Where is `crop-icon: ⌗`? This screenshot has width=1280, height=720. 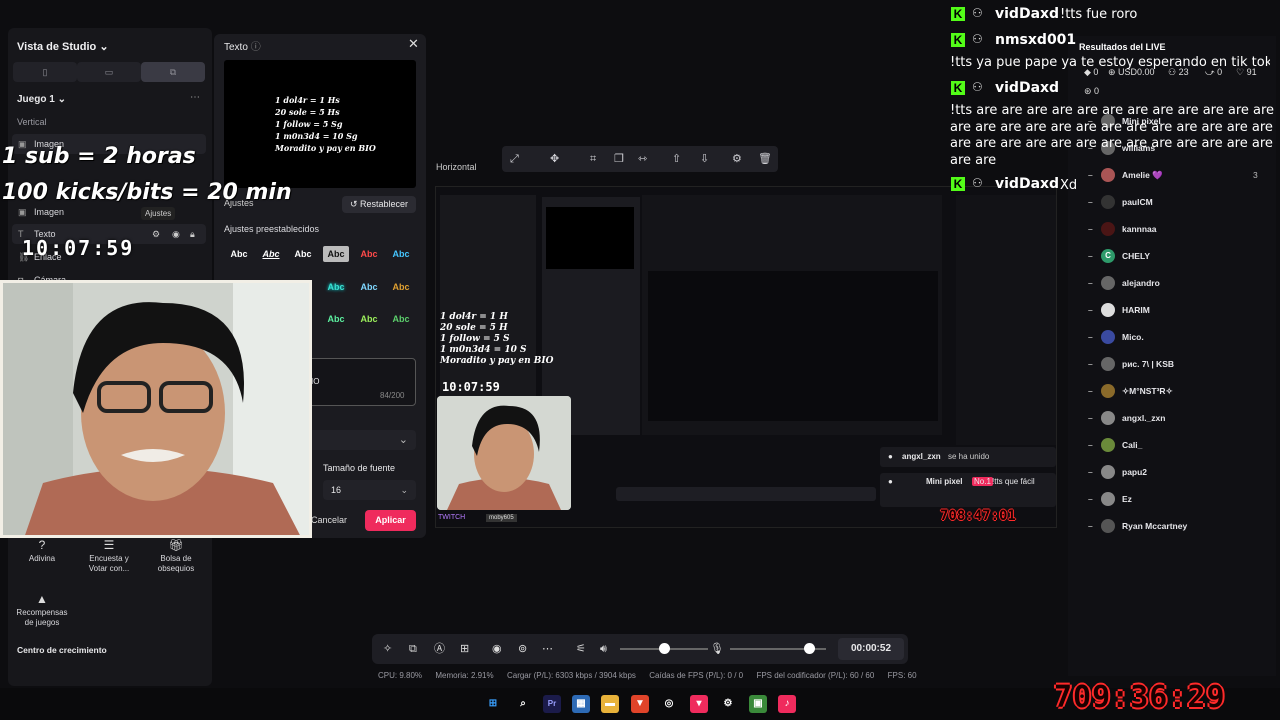 crop-icon: ⌗ is located at coordinates (593, 159).